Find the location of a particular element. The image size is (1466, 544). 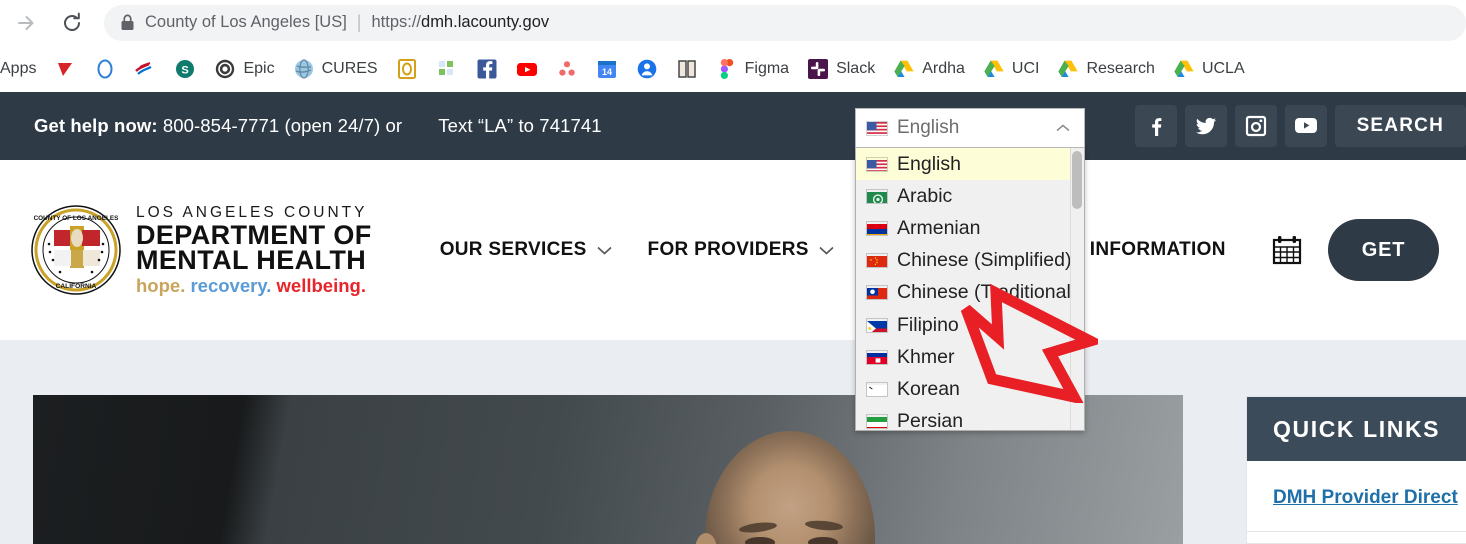

bookmark-books is located at coordinates (687, 69).